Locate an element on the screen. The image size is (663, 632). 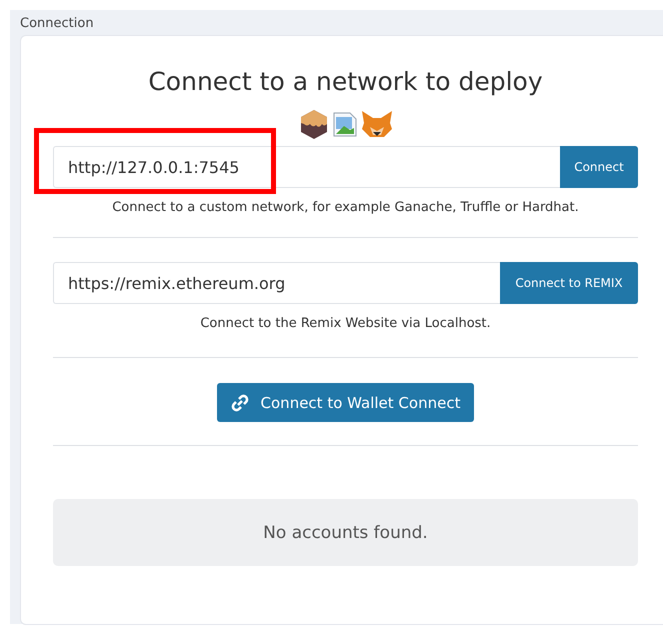
url-field: https://remix.ethereum.org is located at coordinates (276, 283).